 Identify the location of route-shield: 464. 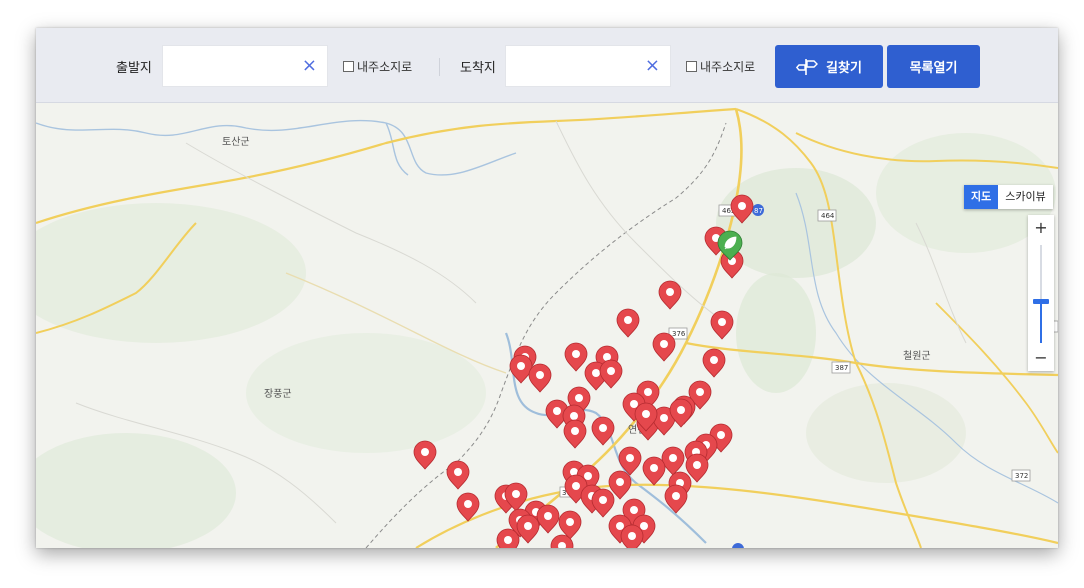
(827, 215).